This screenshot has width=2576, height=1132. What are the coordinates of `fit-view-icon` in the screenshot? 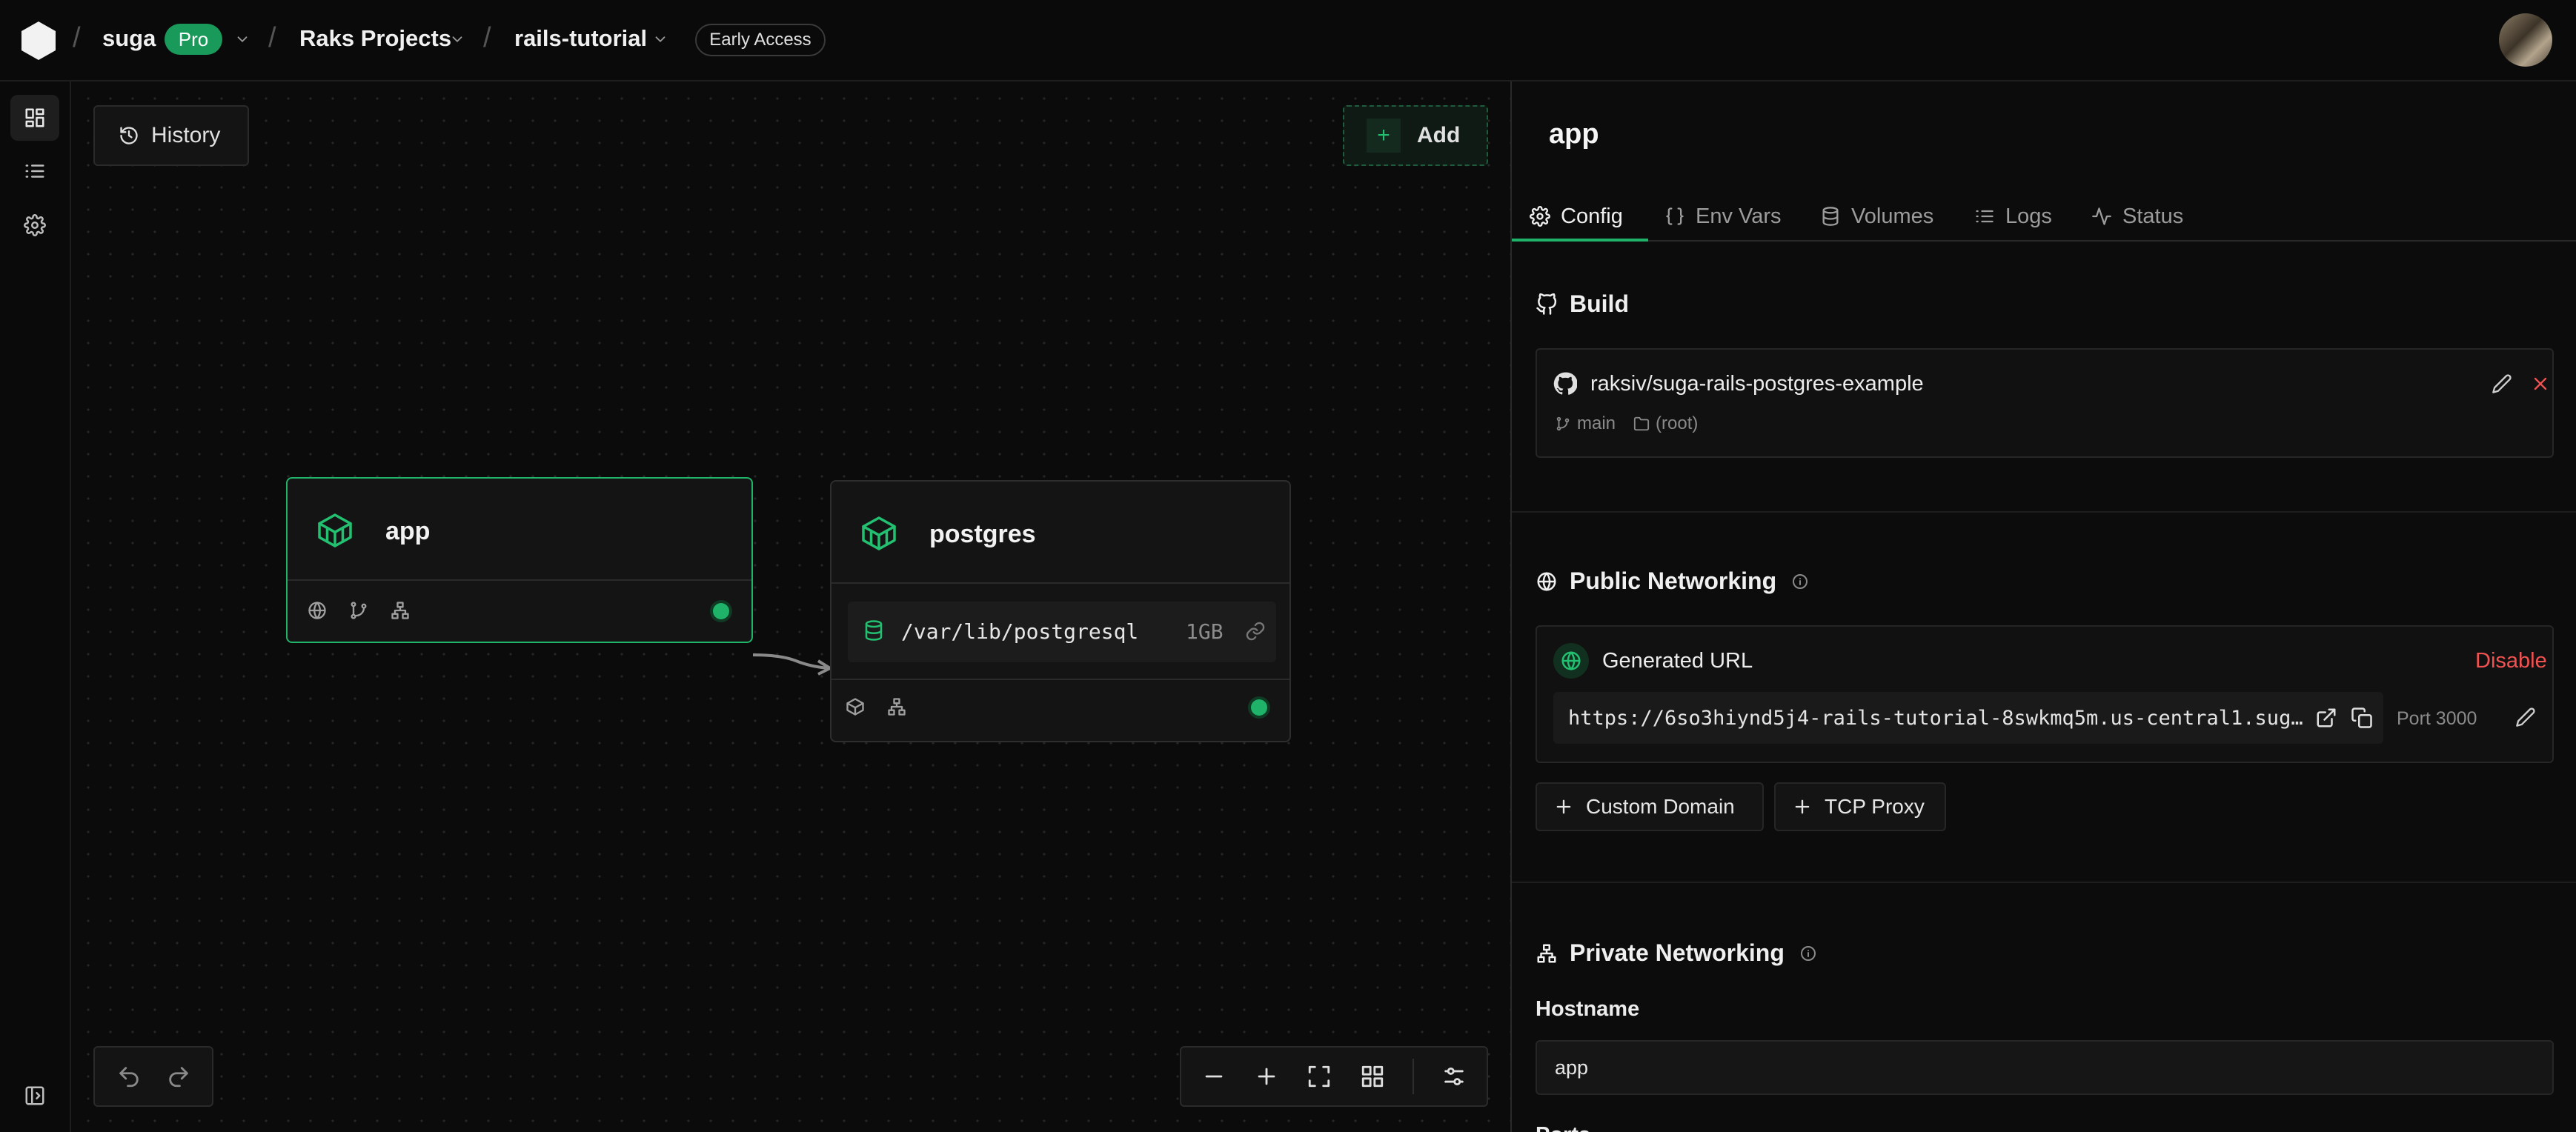 It's located at (1319, 1076).